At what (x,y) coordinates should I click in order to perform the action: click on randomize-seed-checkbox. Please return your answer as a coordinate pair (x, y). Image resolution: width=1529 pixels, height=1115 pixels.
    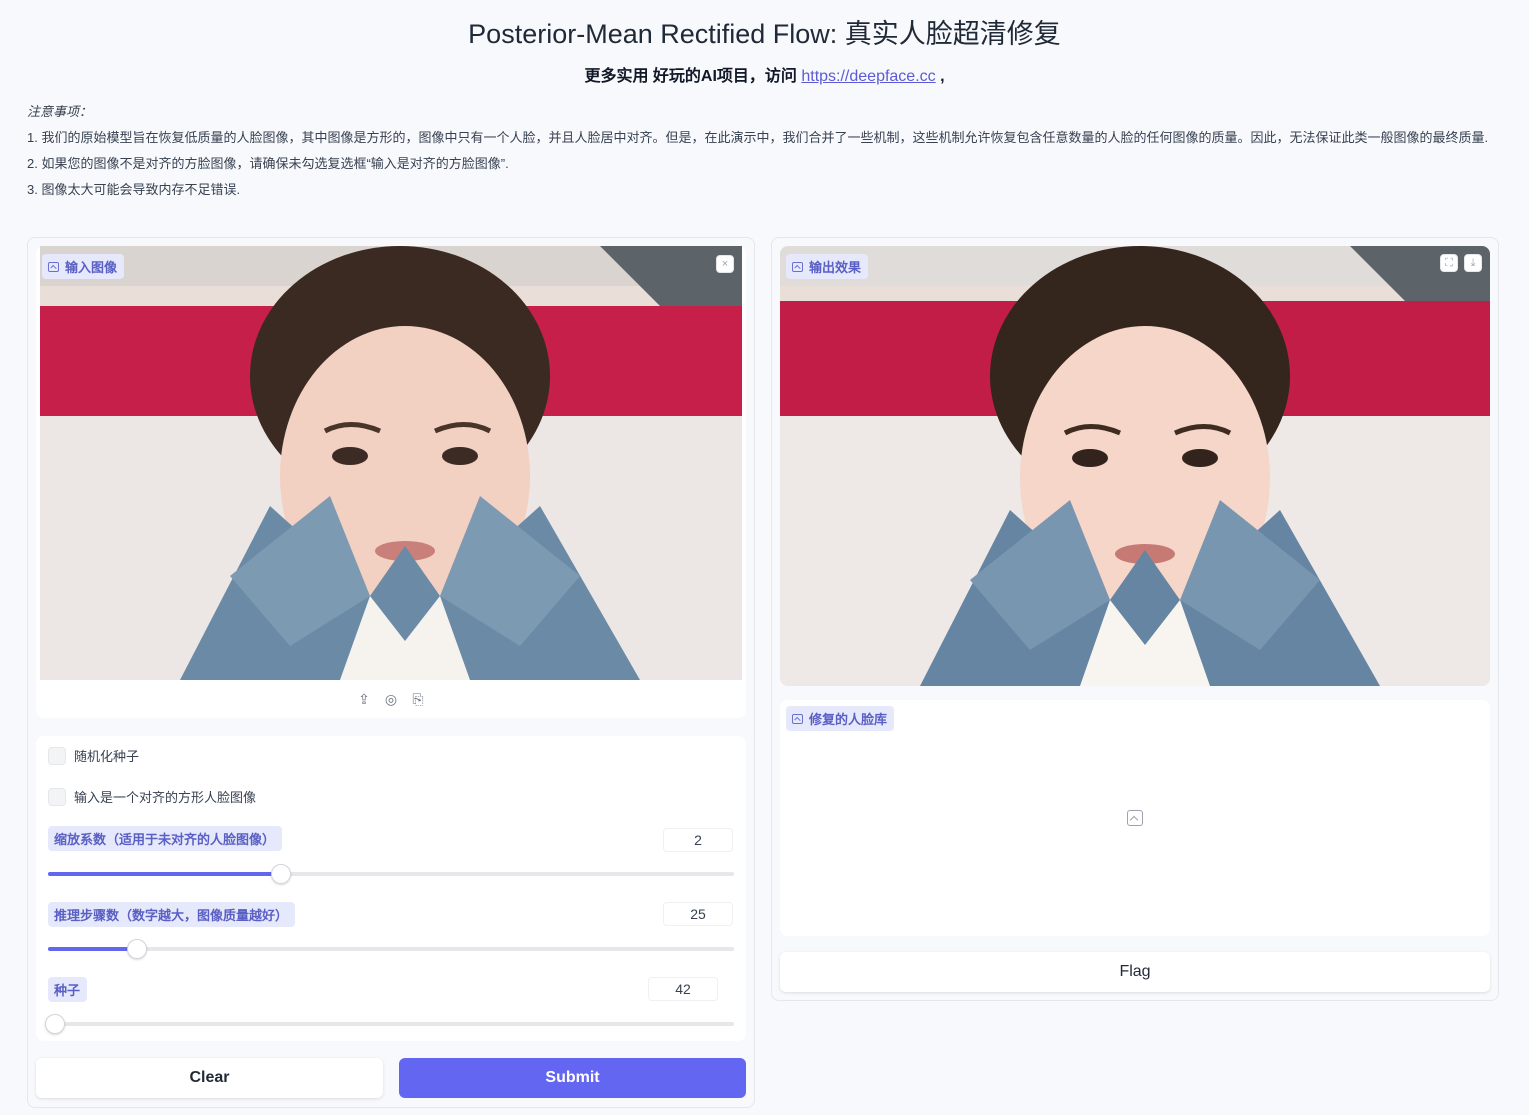
    Looking at the image, I should click on (57, 755).